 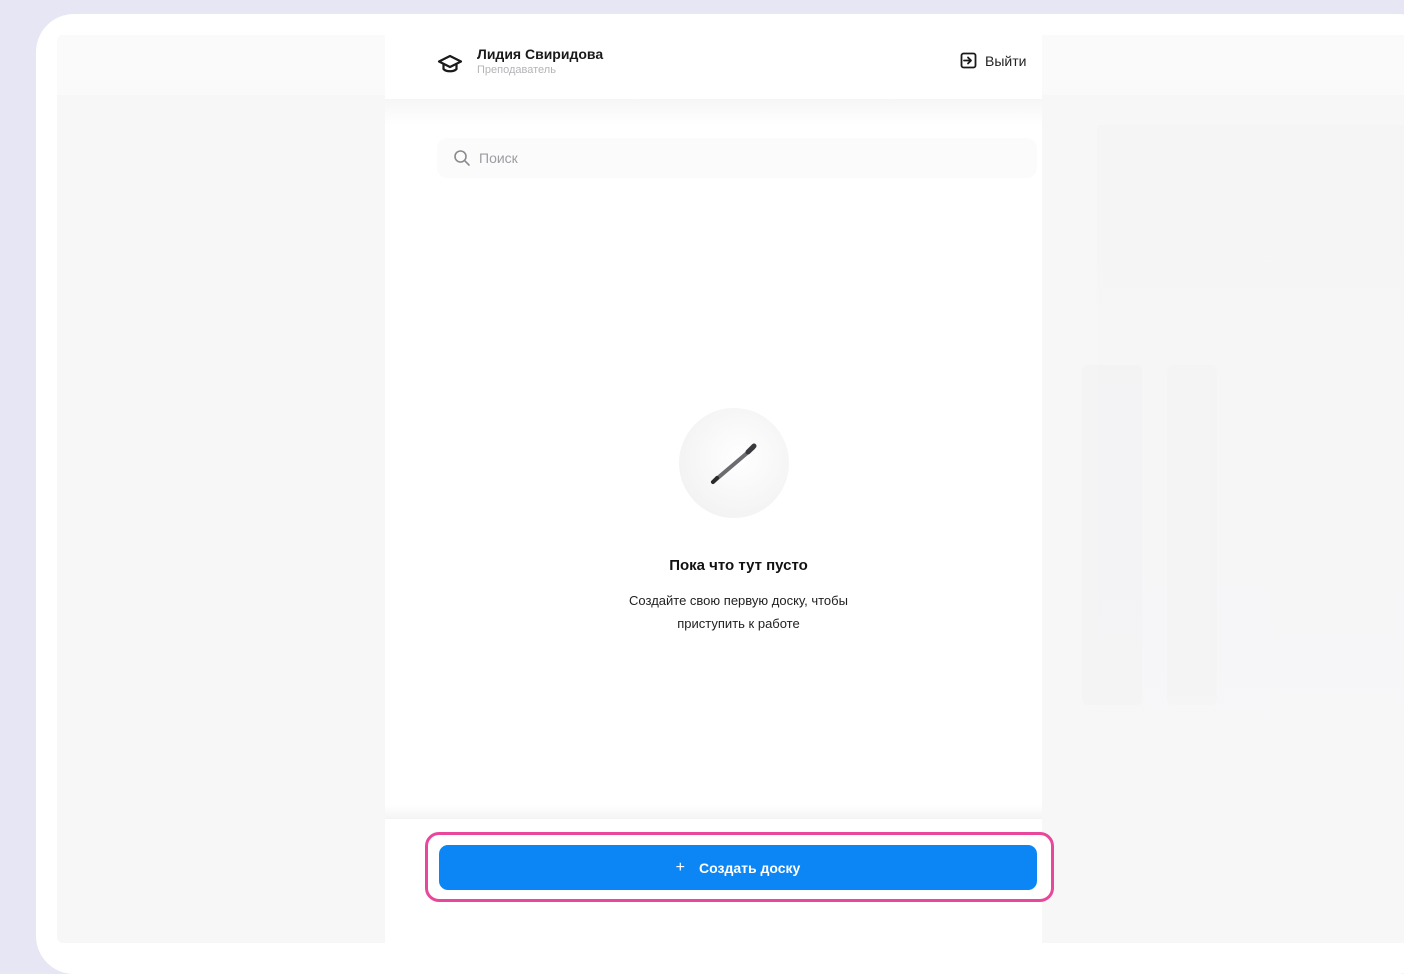 I want to click on user-text: Лидия Свиридова Преподаватель, so click(x=540, y=61).